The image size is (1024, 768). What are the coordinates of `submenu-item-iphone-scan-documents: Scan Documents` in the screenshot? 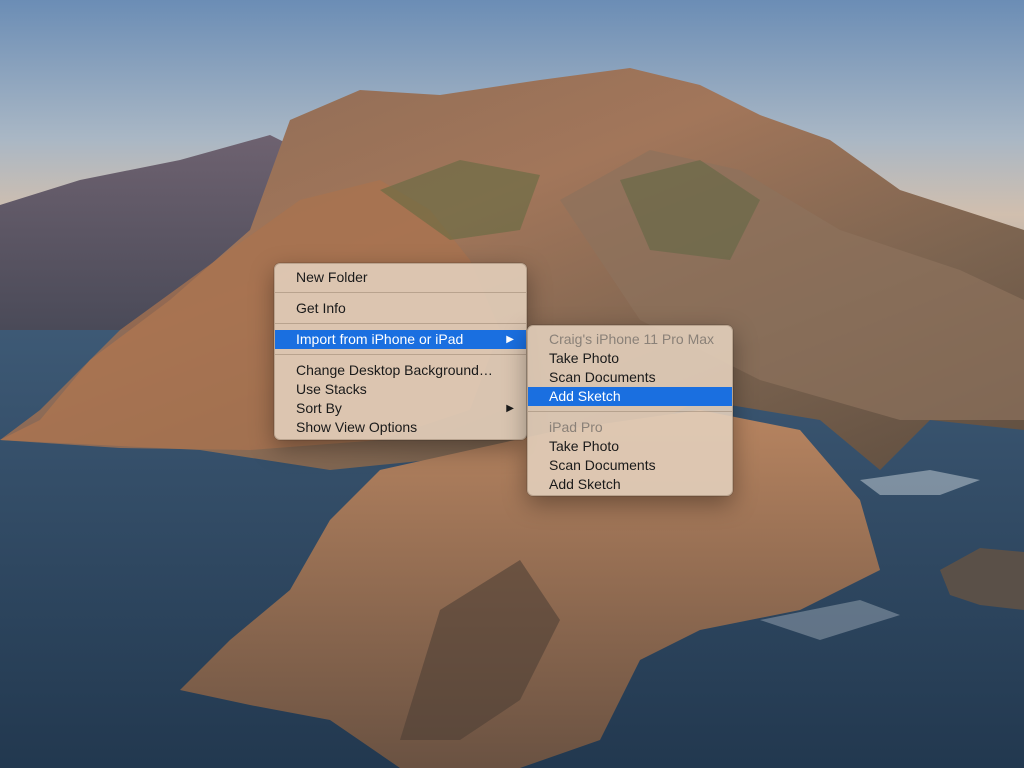 It's located at (630, 377).